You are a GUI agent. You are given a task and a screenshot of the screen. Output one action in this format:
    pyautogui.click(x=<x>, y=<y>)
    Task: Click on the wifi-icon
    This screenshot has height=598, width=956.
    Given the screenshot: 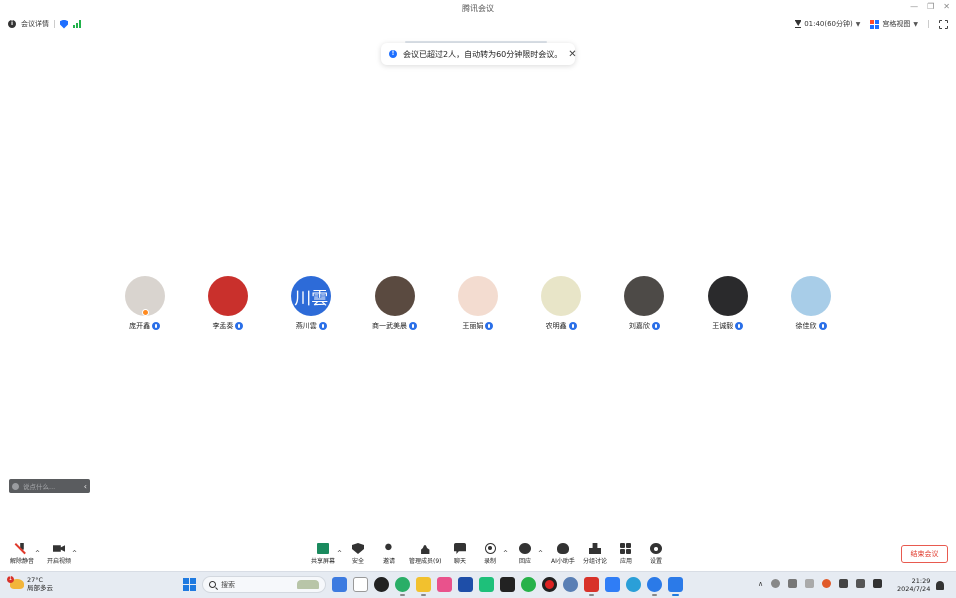 What is the action you would take?
    pyautogui.click(x=844, y=583)
    